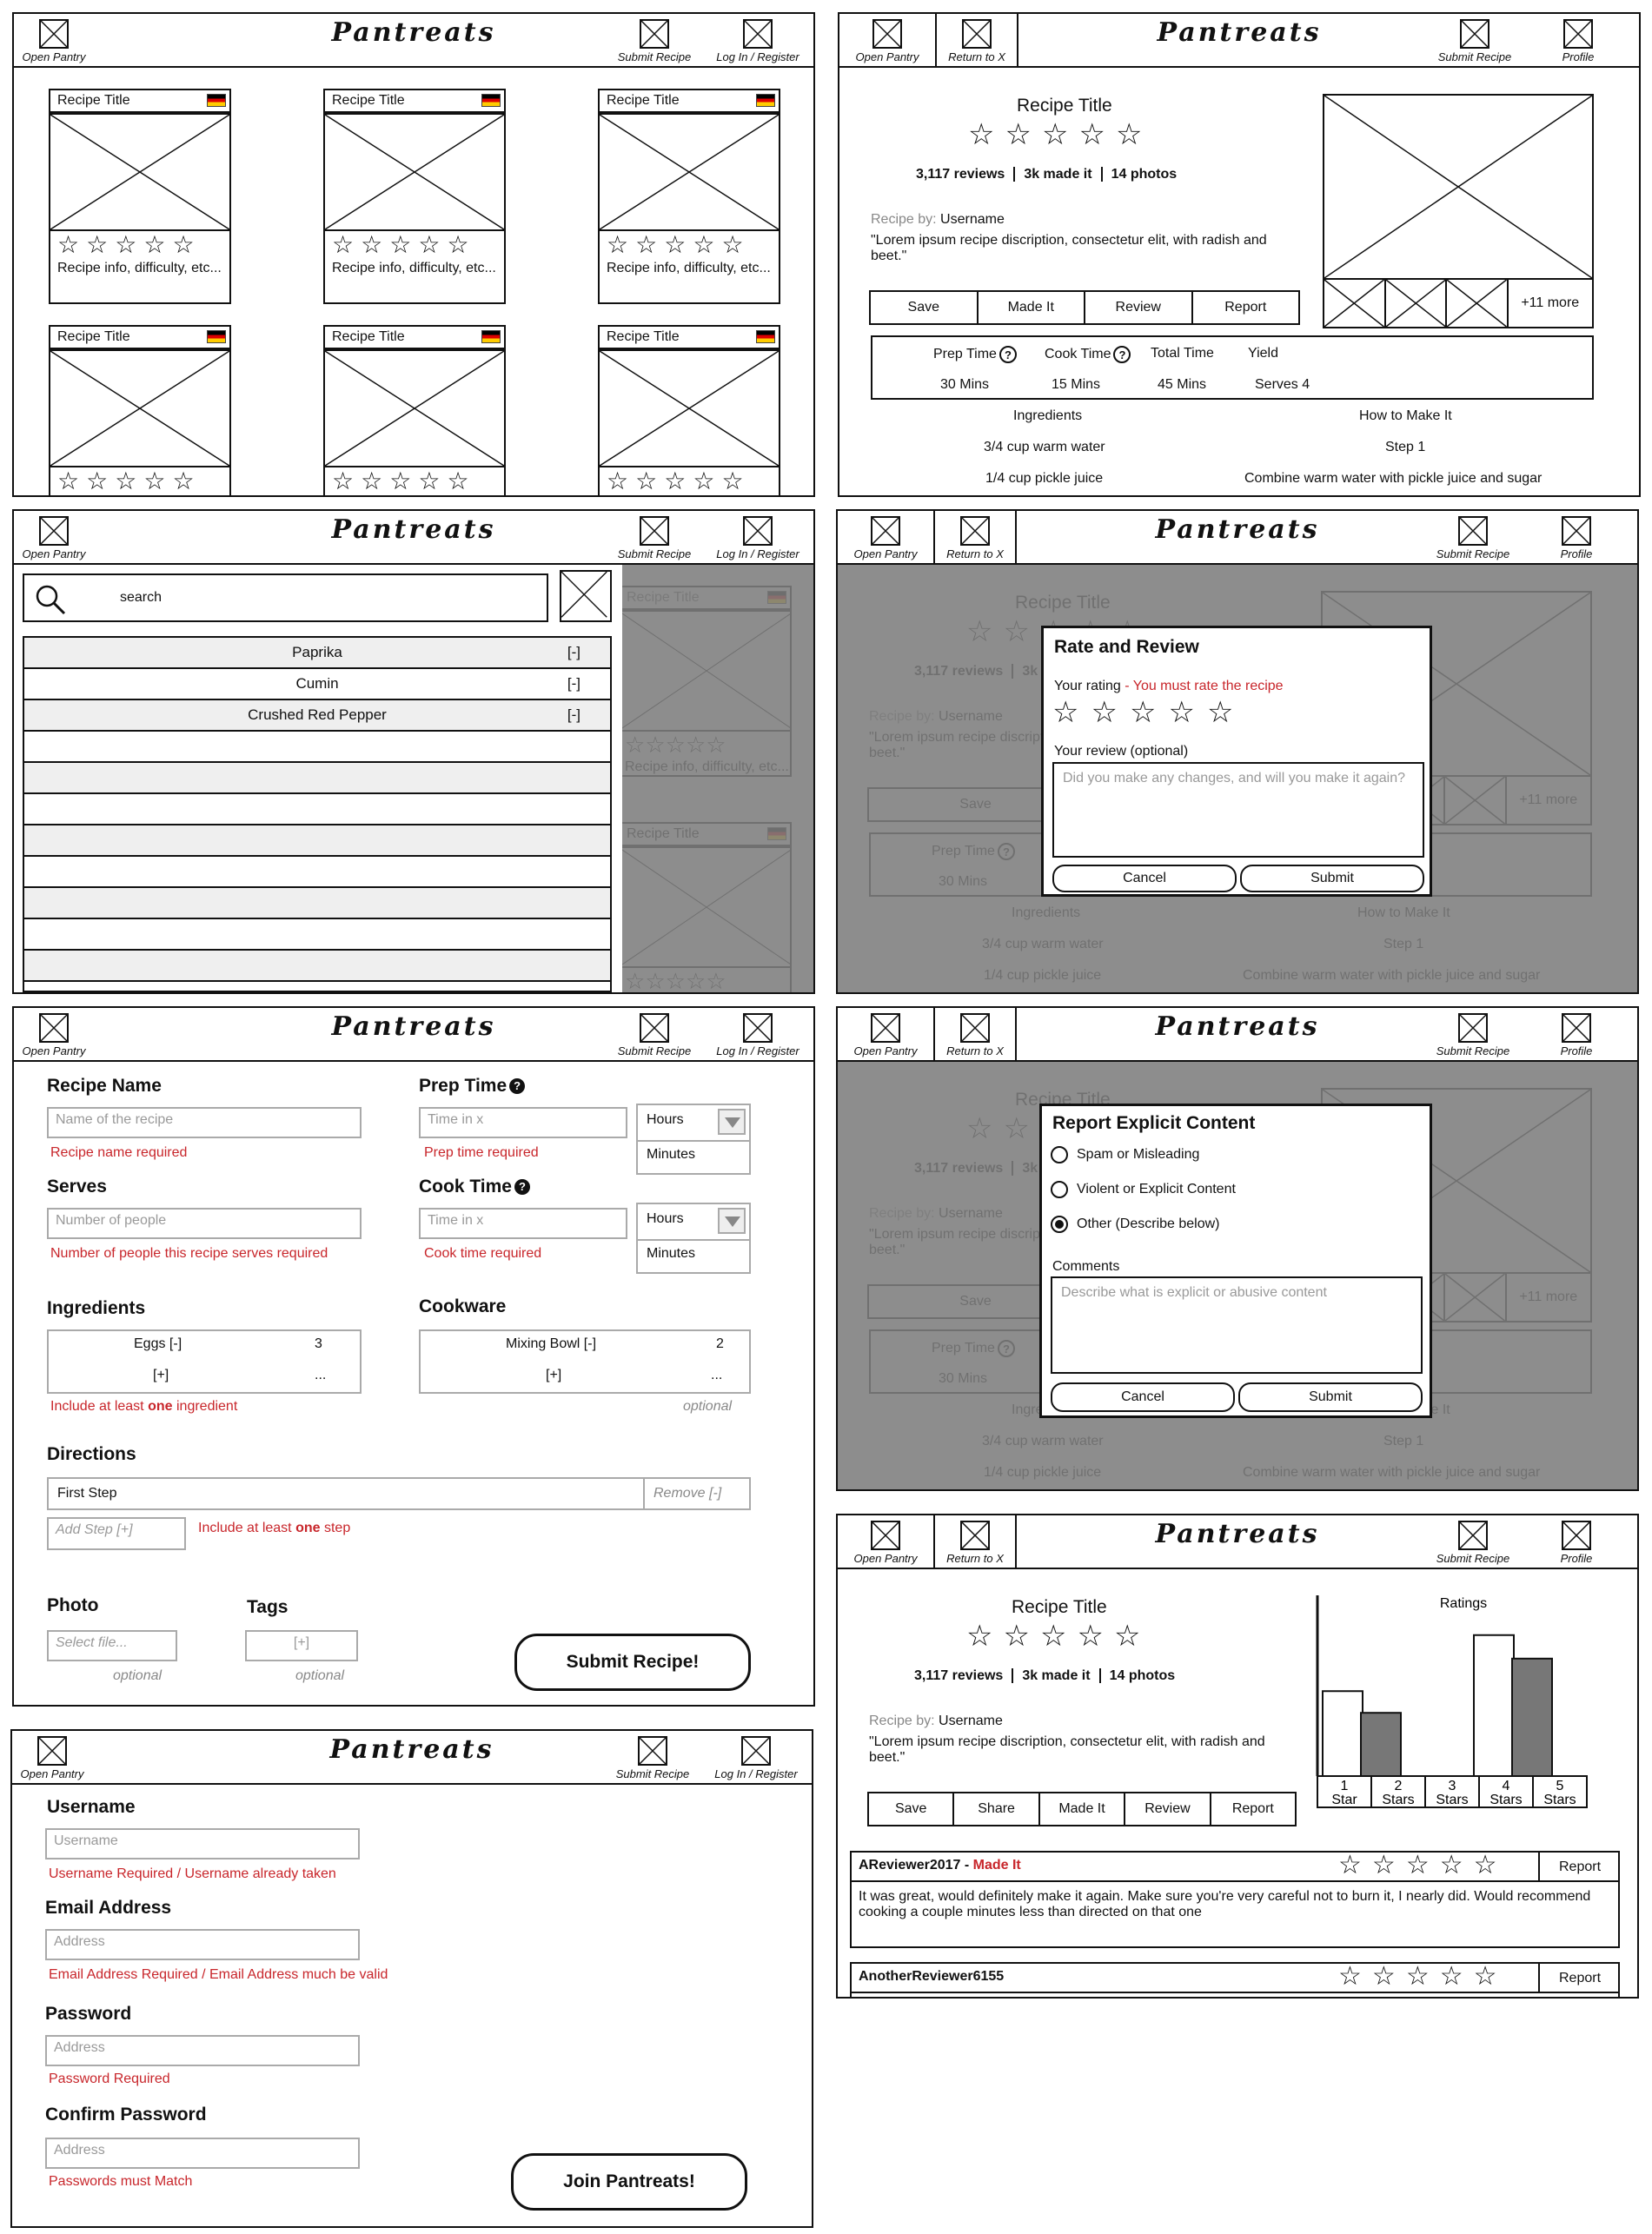  I want to click on join-button: Join Pantreats!, so click(629, 2182).